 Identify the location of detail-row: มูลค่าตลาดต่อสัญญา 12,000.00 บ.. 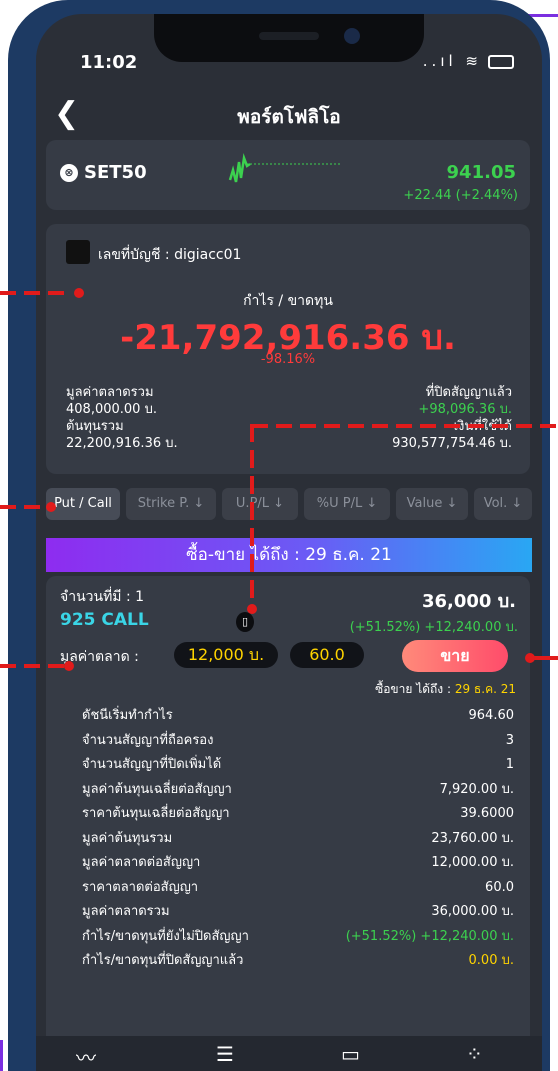
(298, 863).